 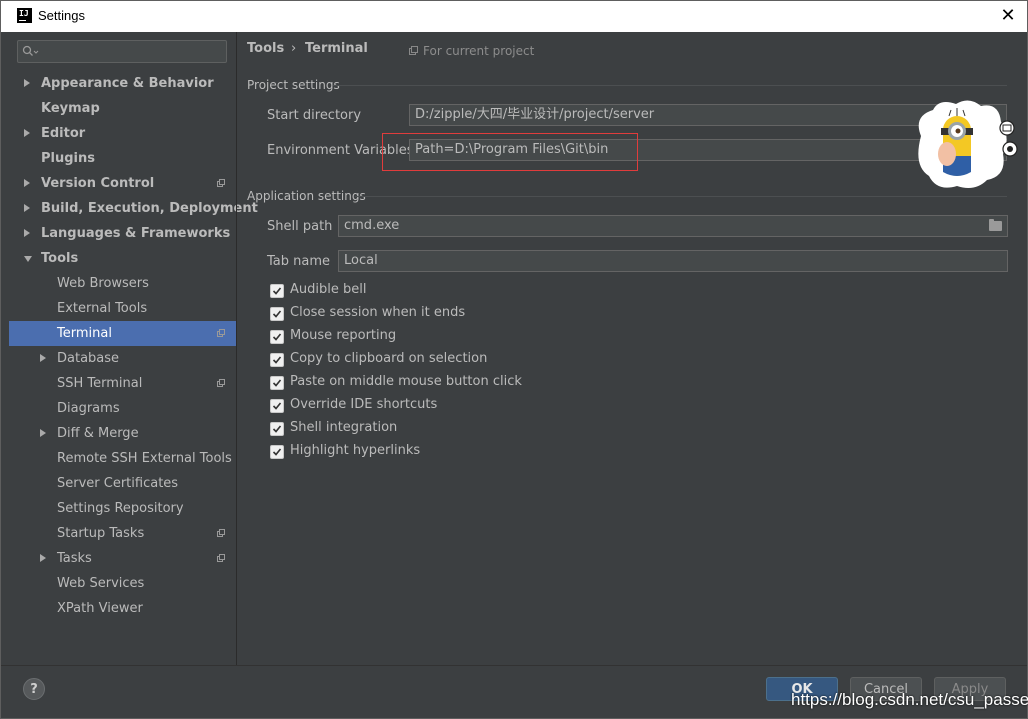 What do you see at coordinates (70, 108) in the screenshot?
I see `sidebar-item-label: Keymap` at bounding box center [70, 108].